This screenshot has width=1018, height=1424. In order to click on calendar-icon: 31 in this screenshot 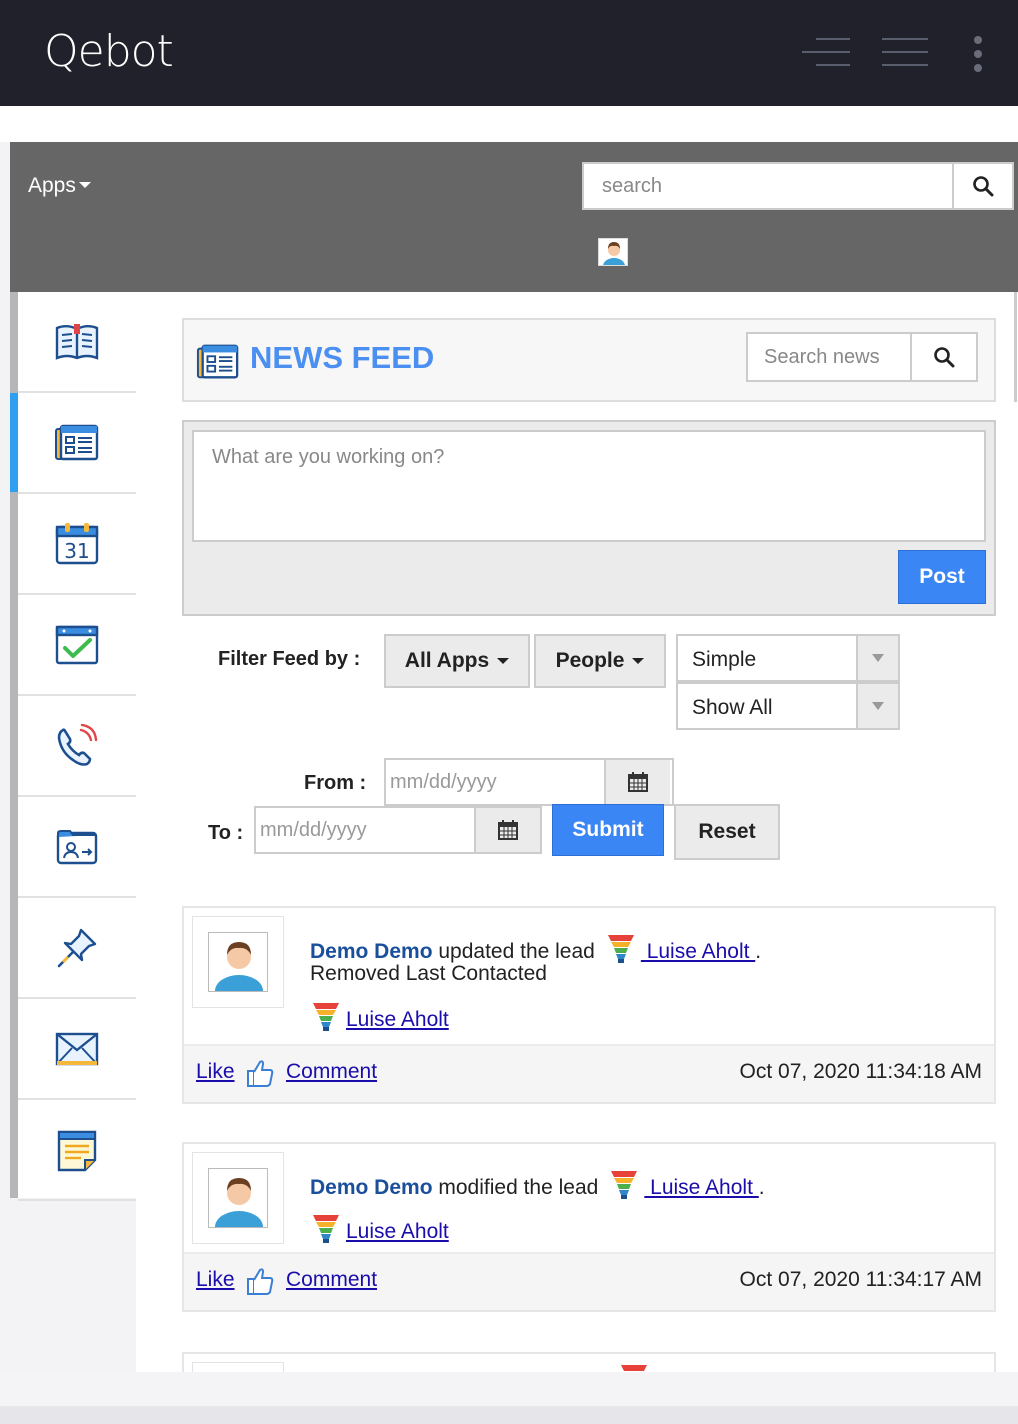, I will do `click(77, 543)`.